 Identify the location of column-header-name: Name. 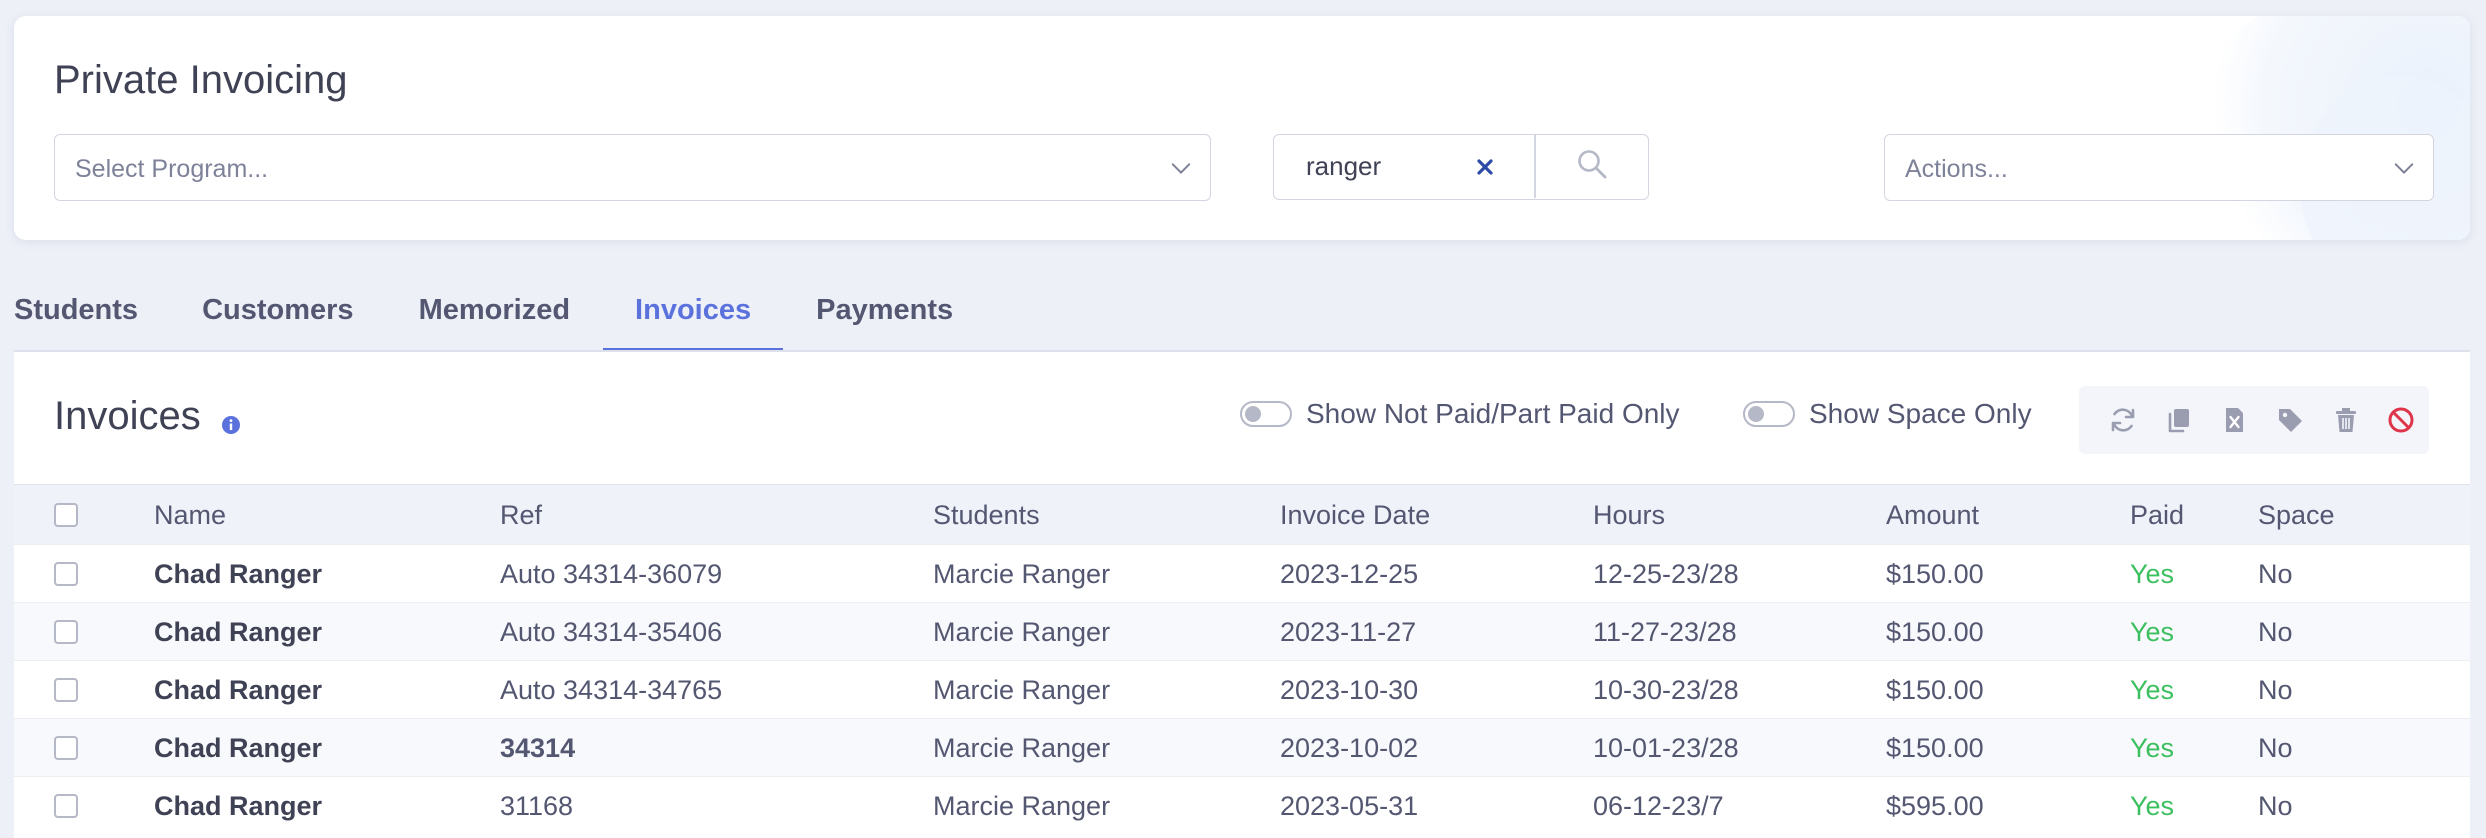
(190, 515).